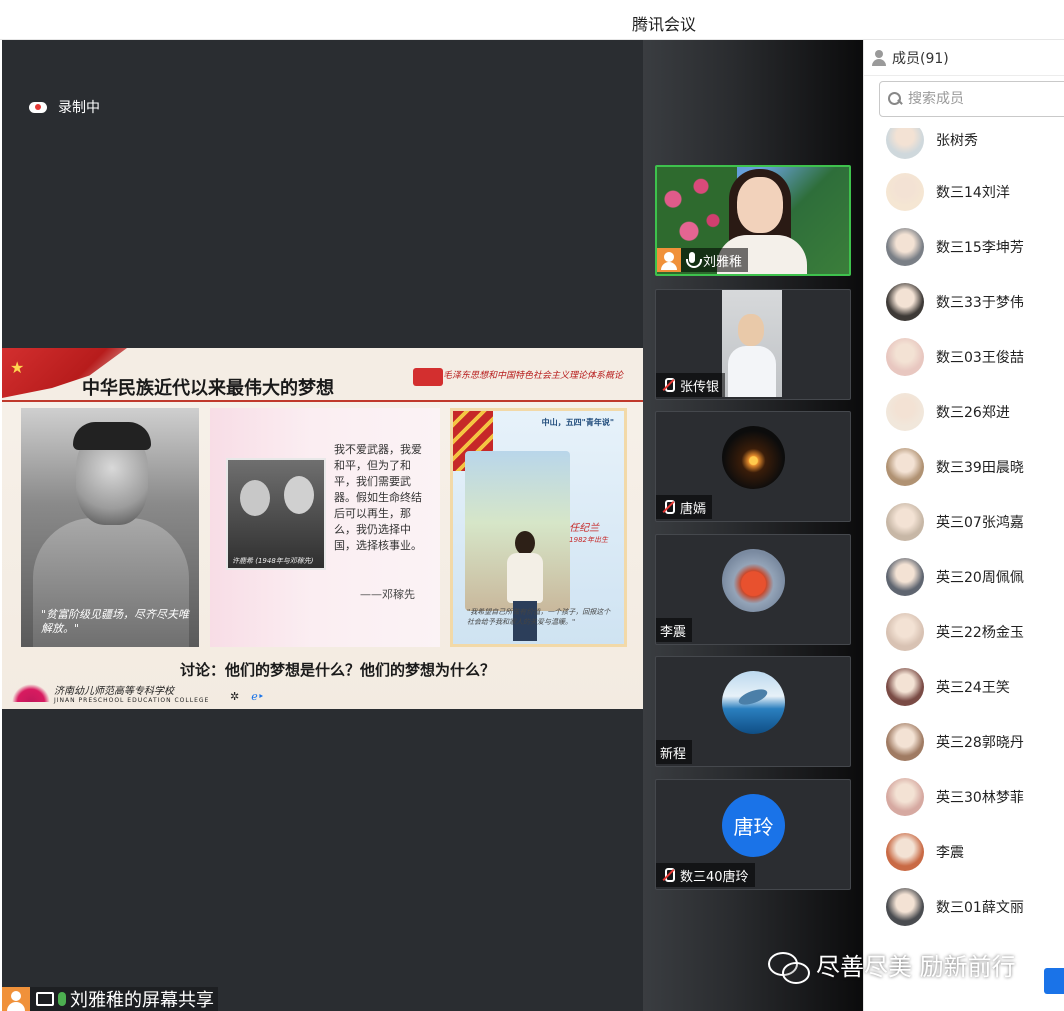 This screenshot has width=1064, height=1011. What do you see at coordinates (584, 528) in the screenshot?
I see `youth-name-text: 任纪兰` at bounding box center [584, 528].